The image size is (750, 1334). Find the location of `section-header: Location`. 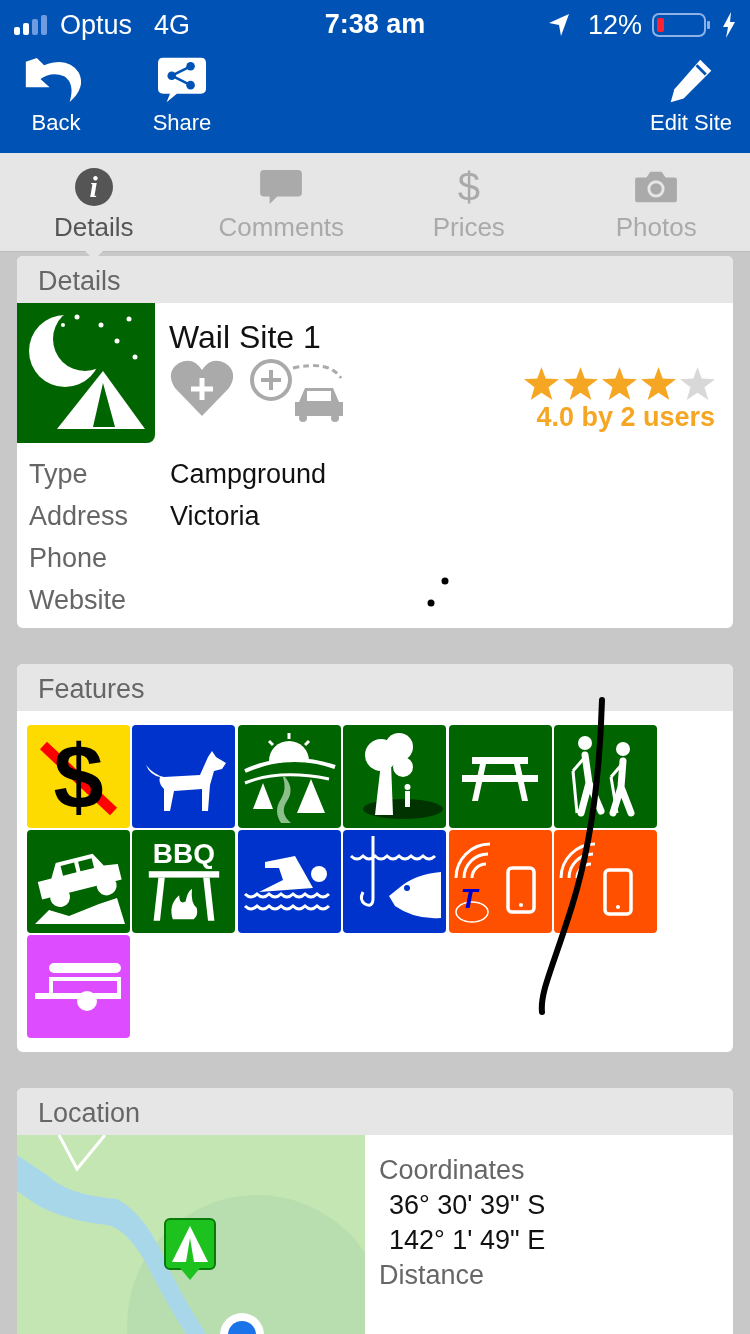

section-header: Location is located at coordinates (375, 1111).